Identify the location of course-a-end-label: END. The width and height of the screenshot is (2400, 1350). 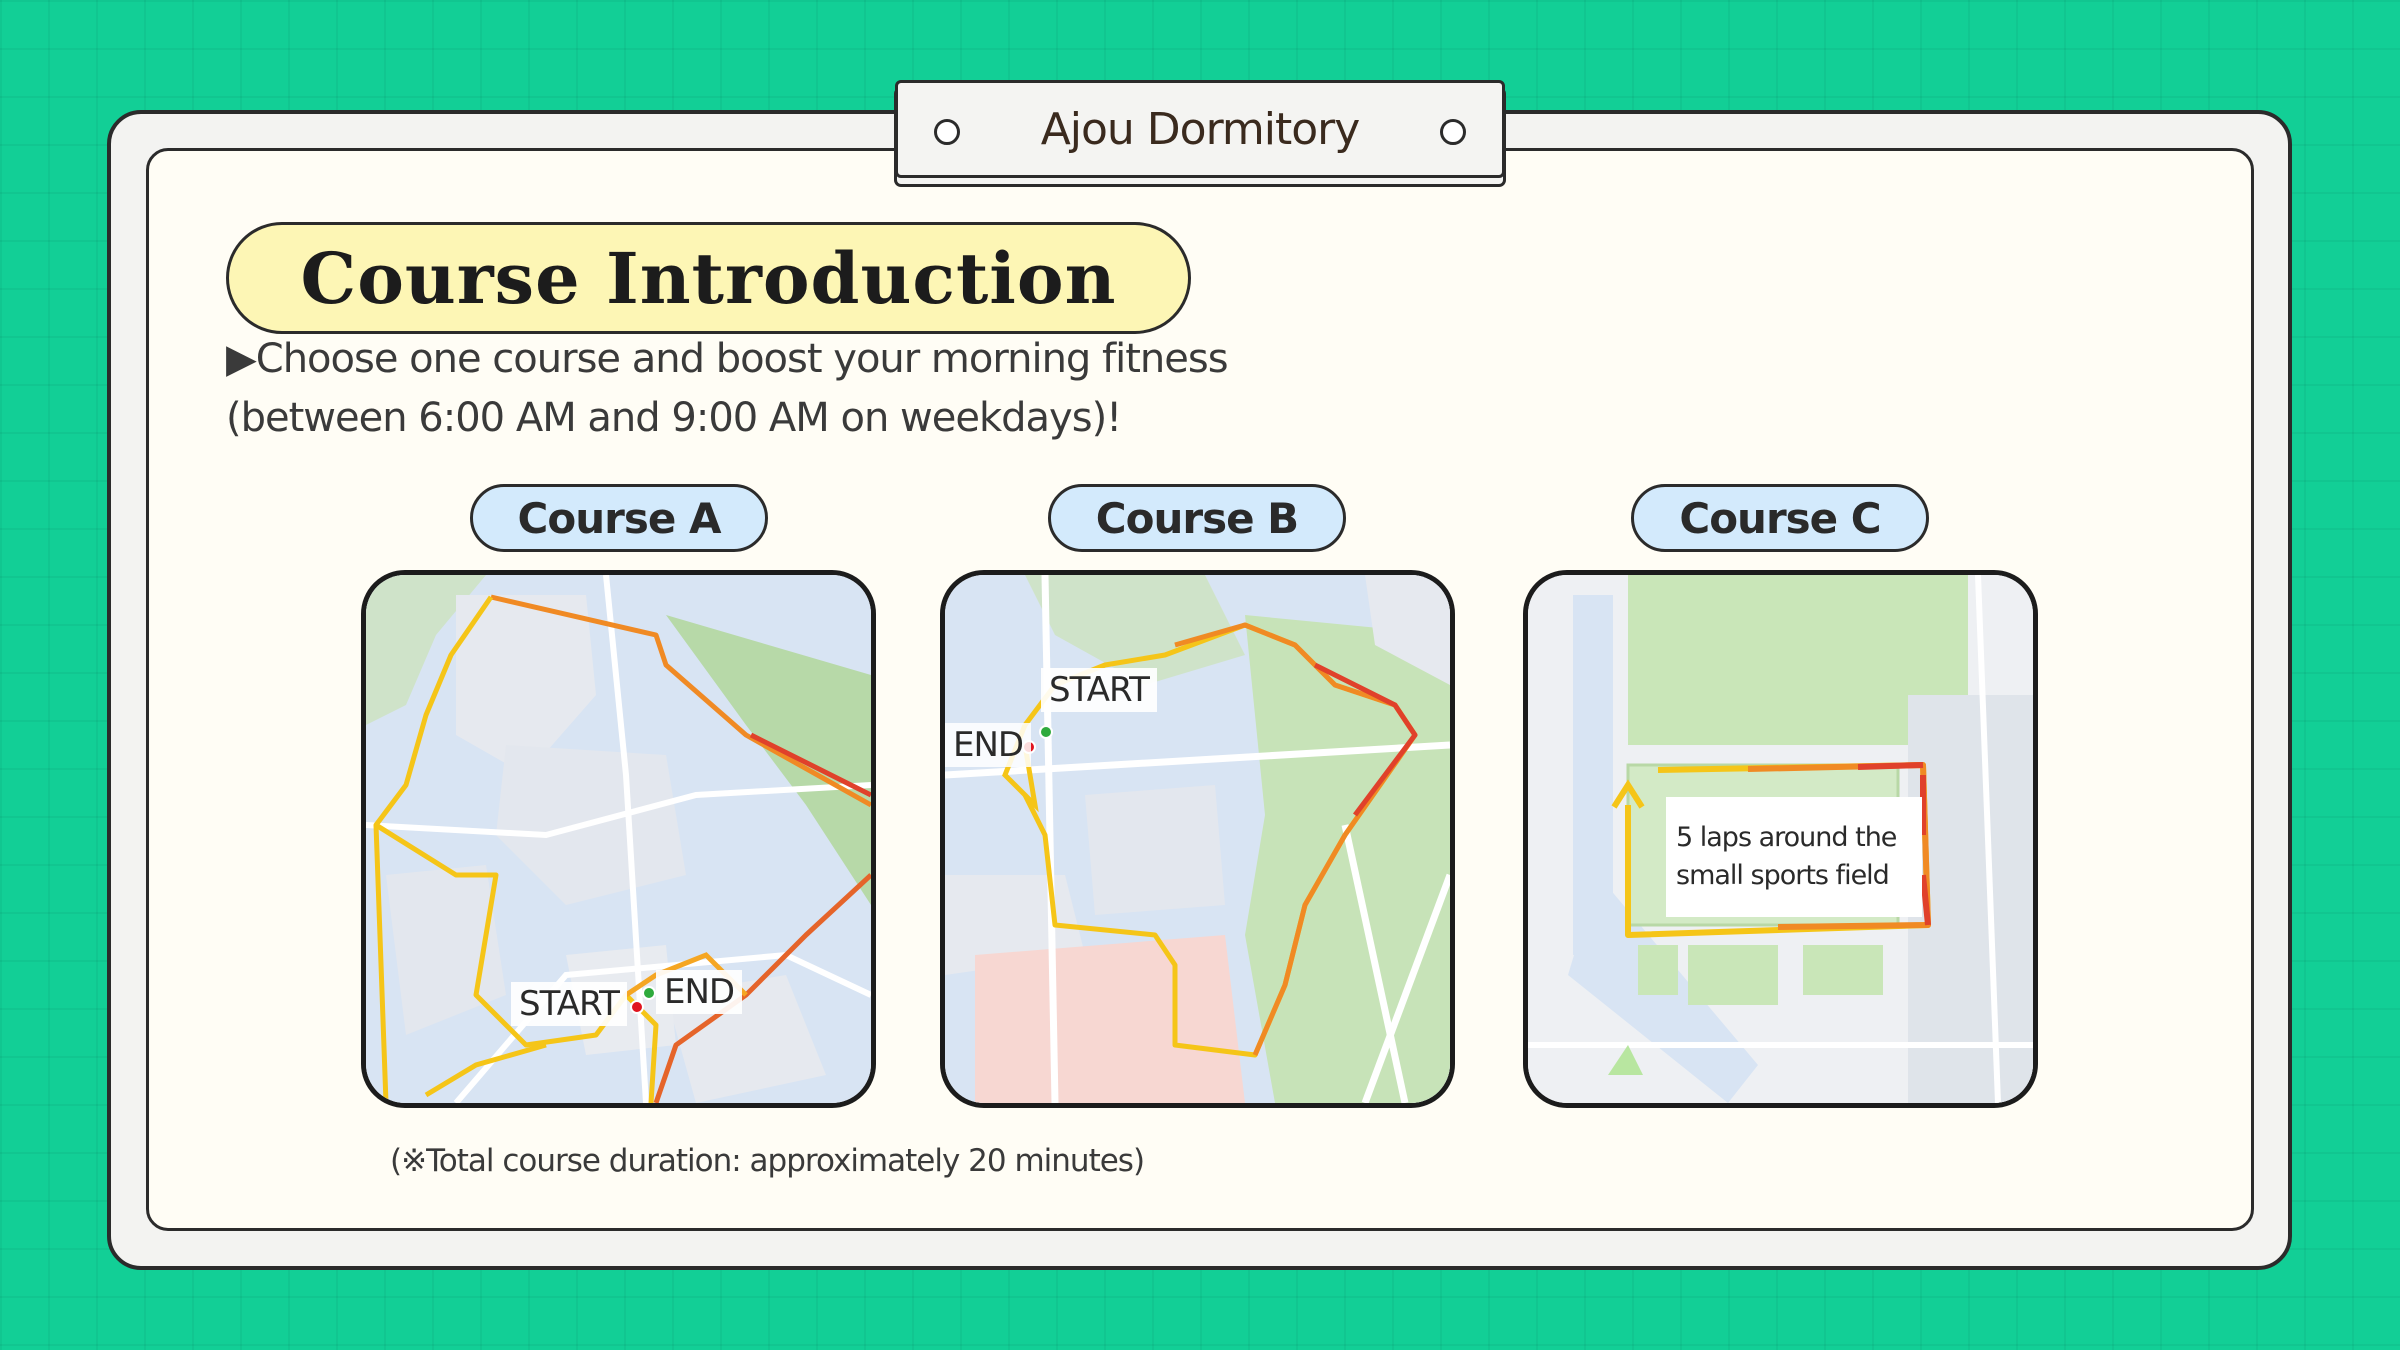
(699, 992).